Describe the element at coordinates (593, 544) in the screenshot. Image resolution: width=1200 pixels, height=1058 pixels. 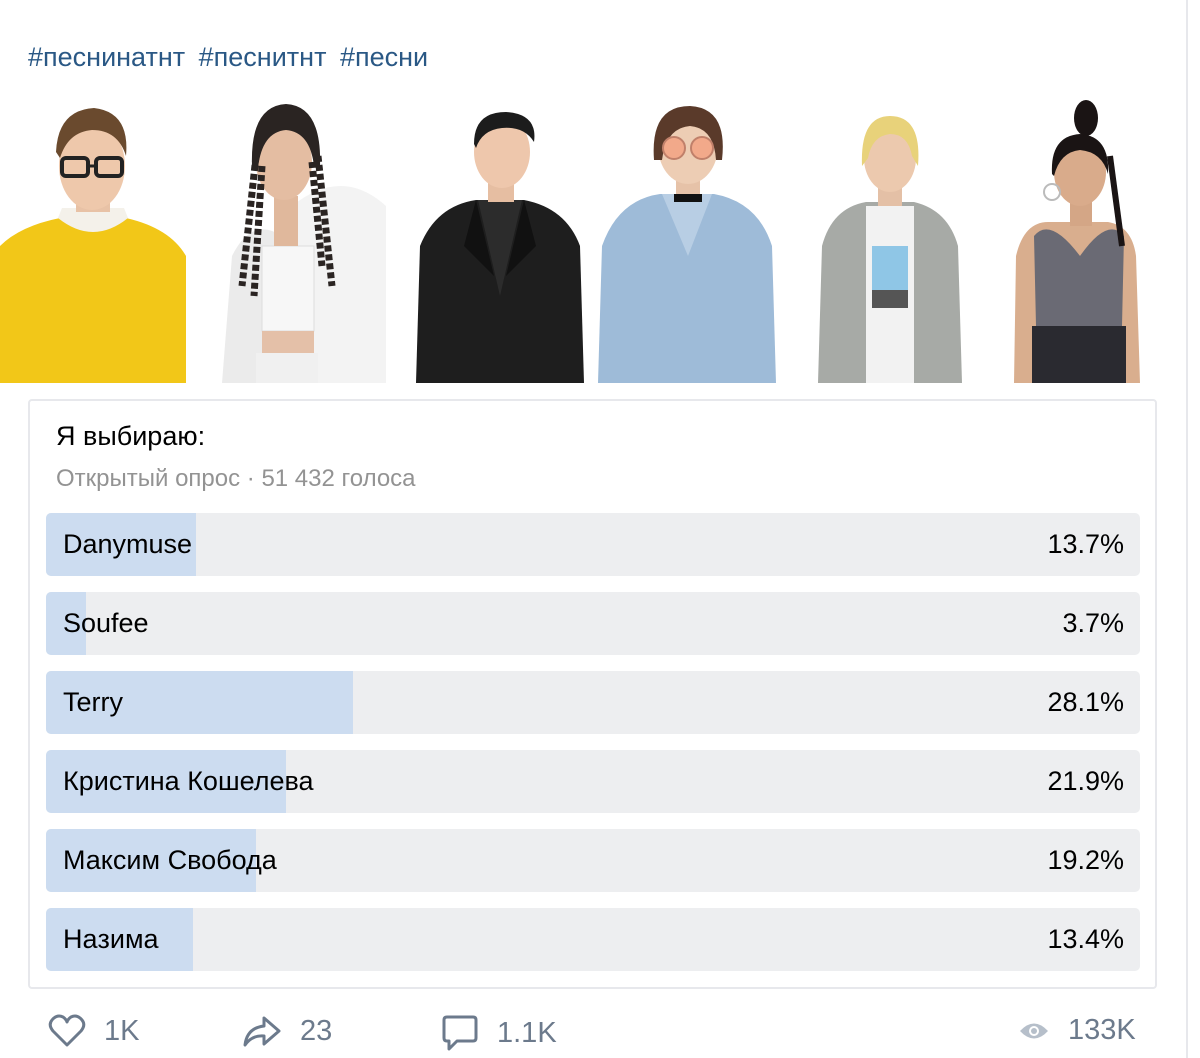
I see `poll-option: Danymuse 13.7%` at that location.